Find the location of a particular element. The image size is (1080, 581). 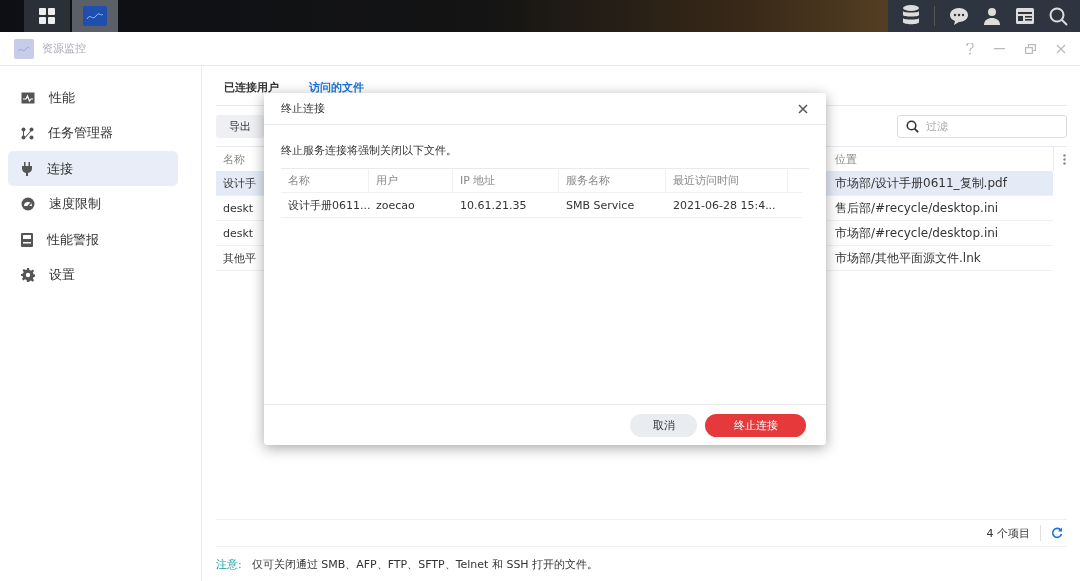

sidebar-item: 连接 is located at coordinates (93, 168).